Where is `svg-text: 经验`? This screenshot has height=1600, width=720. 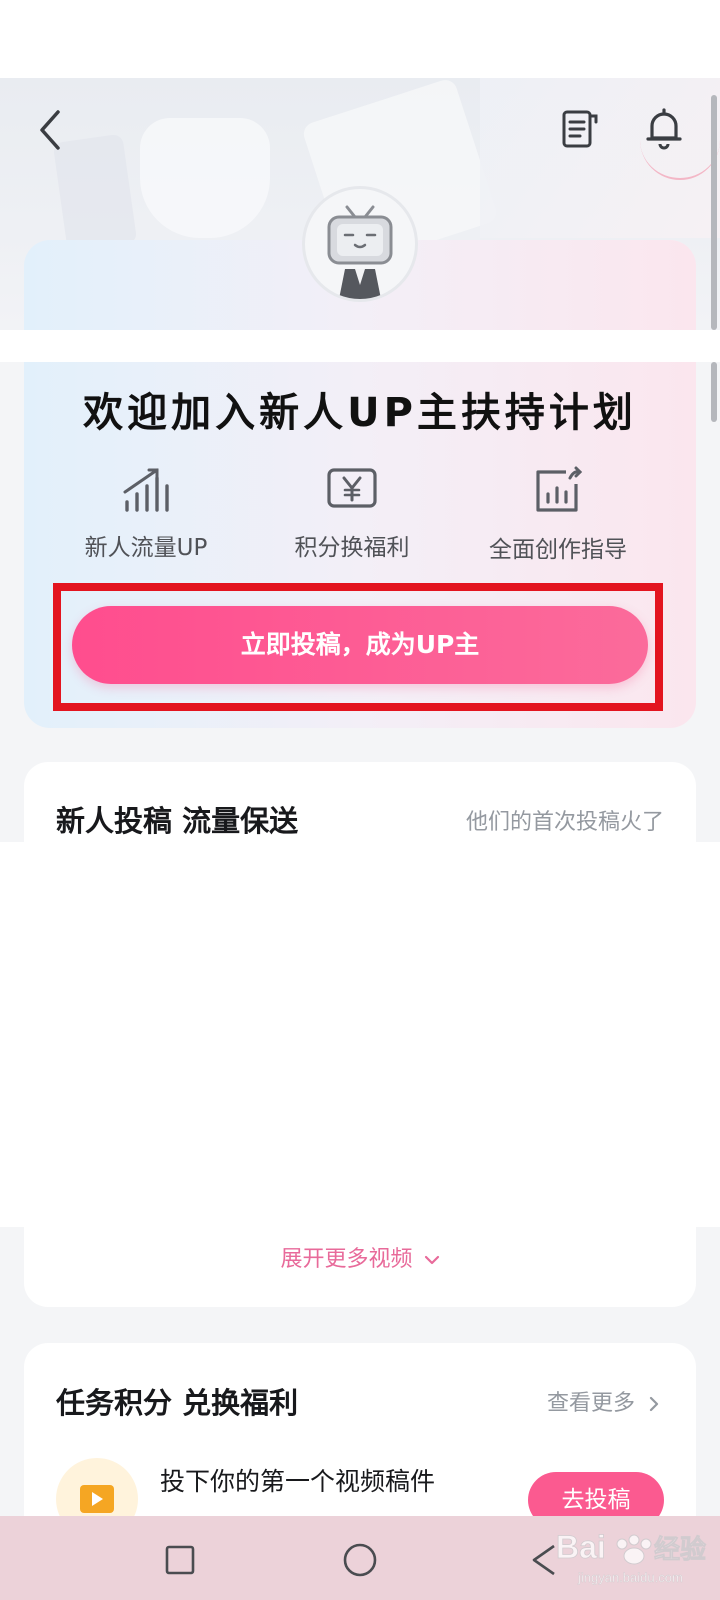 svg-text: 经验 is located at coordinates (680, 1549).